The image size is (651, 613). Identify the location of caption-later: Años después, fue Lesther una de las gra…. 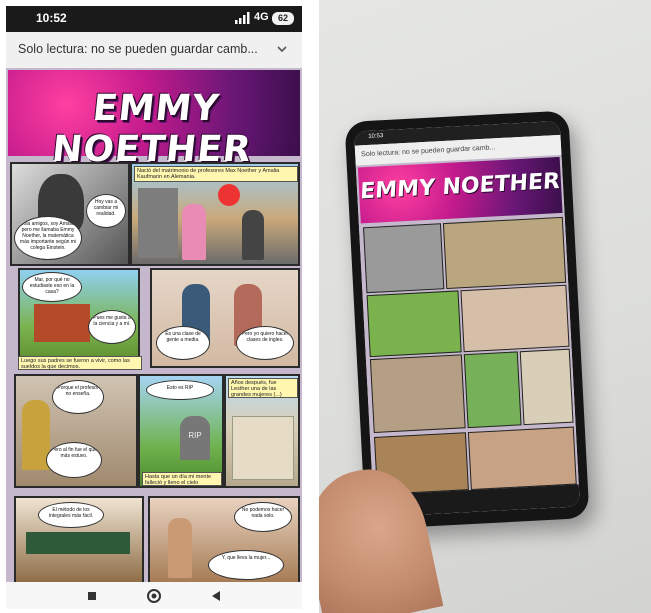
(263, 388).